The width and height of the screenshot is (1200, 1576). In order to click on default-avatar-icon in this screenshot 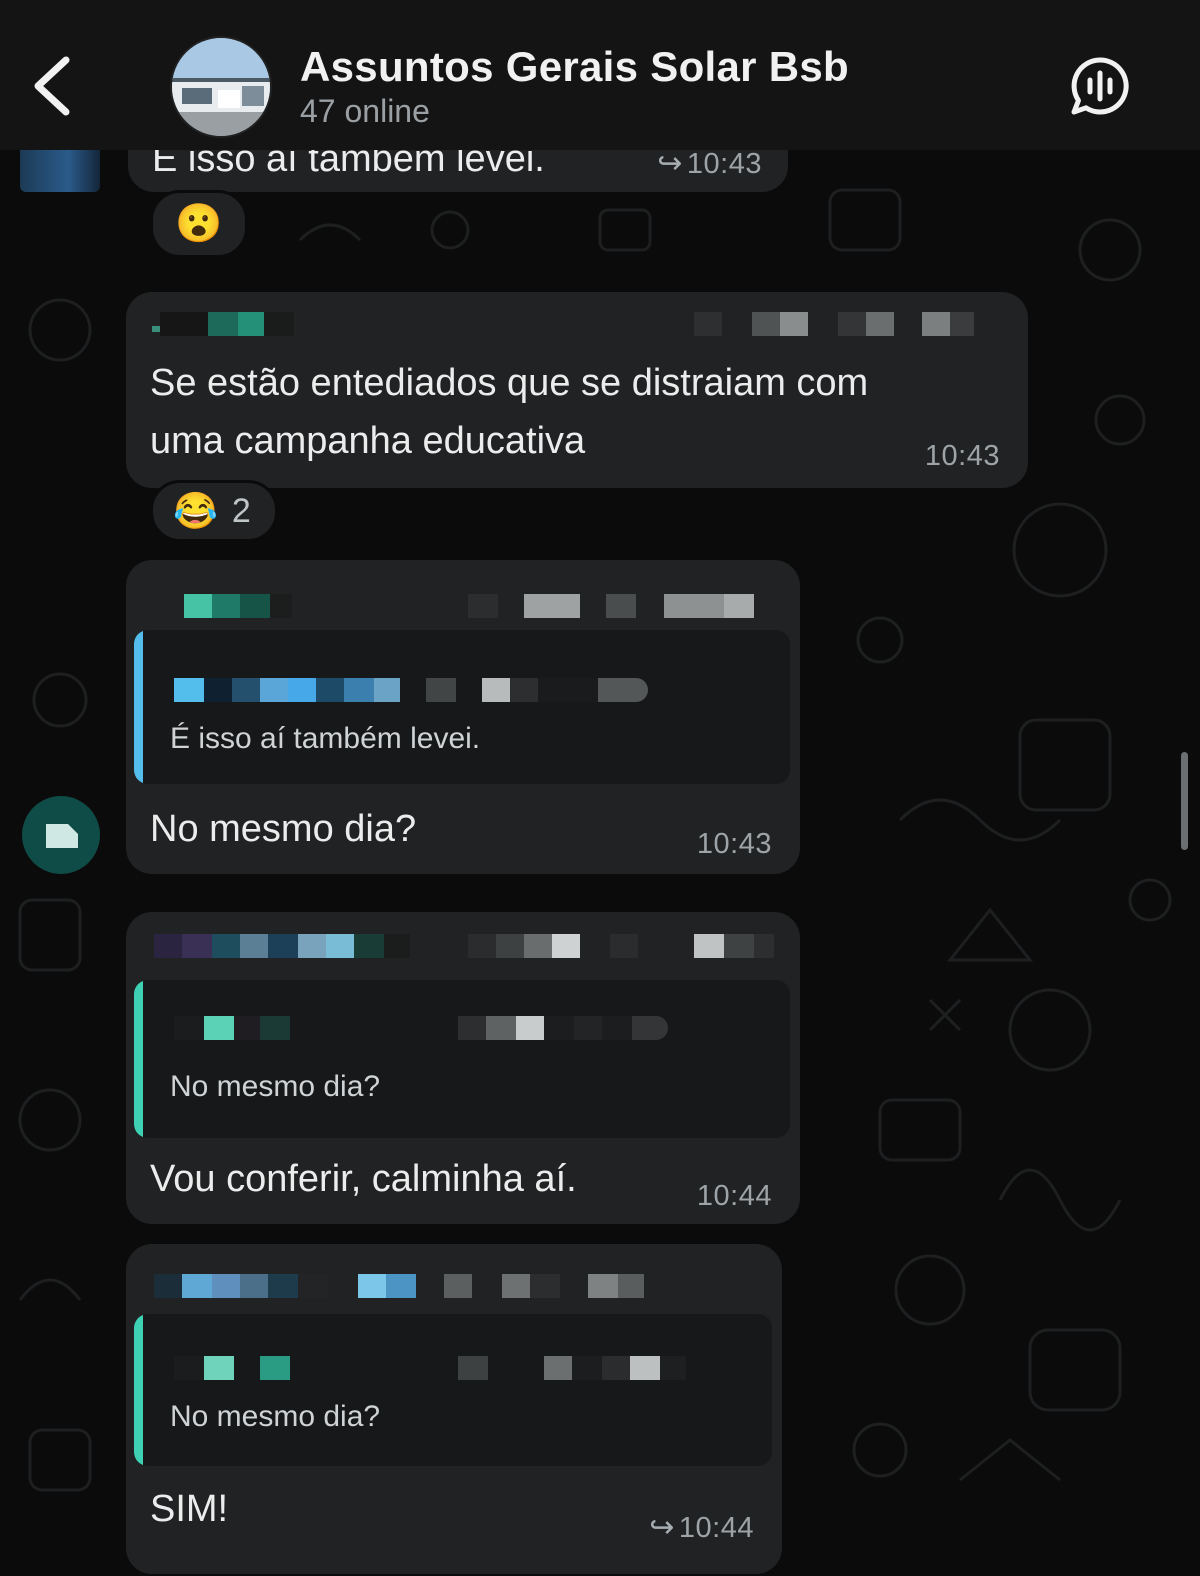, I will do `click(62, 836)`.